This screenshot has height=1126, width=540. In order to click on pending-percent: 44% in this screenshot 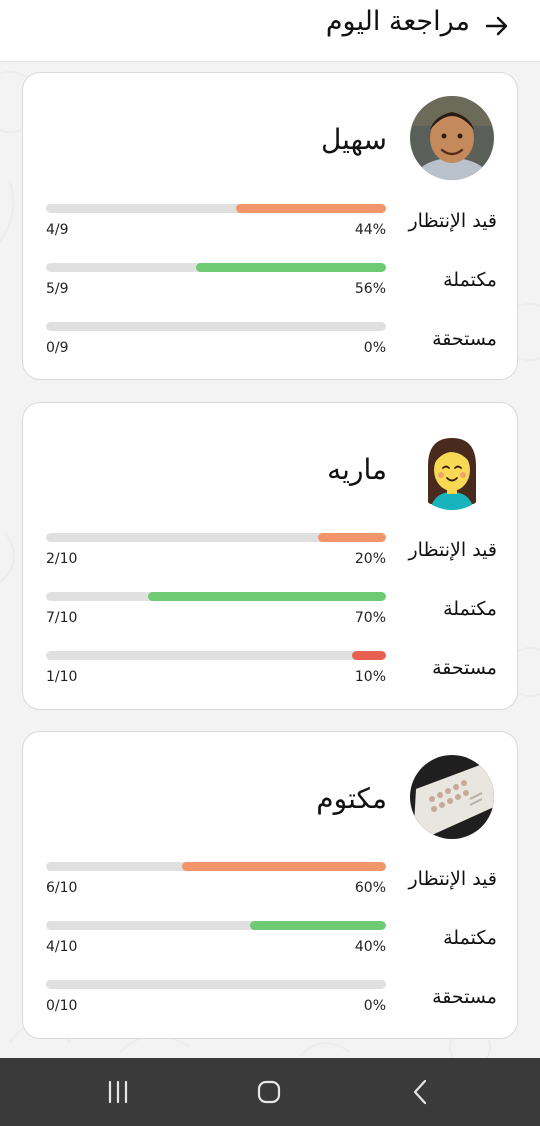, I will do `click(370, 230)`.